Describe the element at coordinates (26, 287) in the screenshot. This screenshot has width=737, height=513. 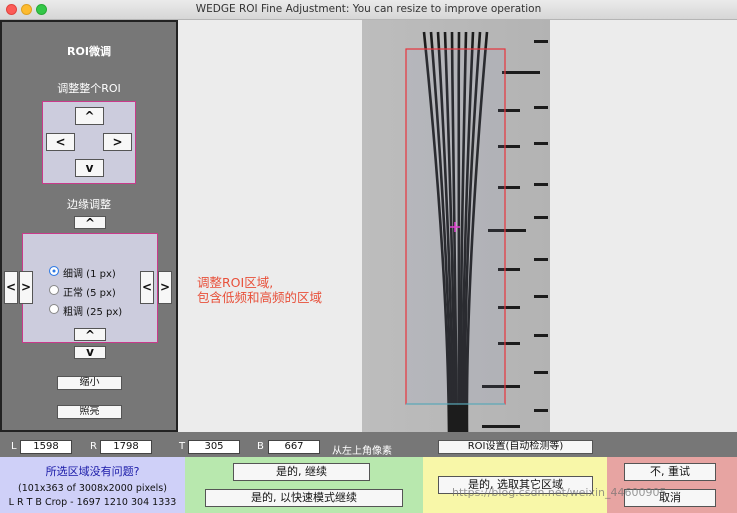
I see `left-edge-right-button: >` at that location.